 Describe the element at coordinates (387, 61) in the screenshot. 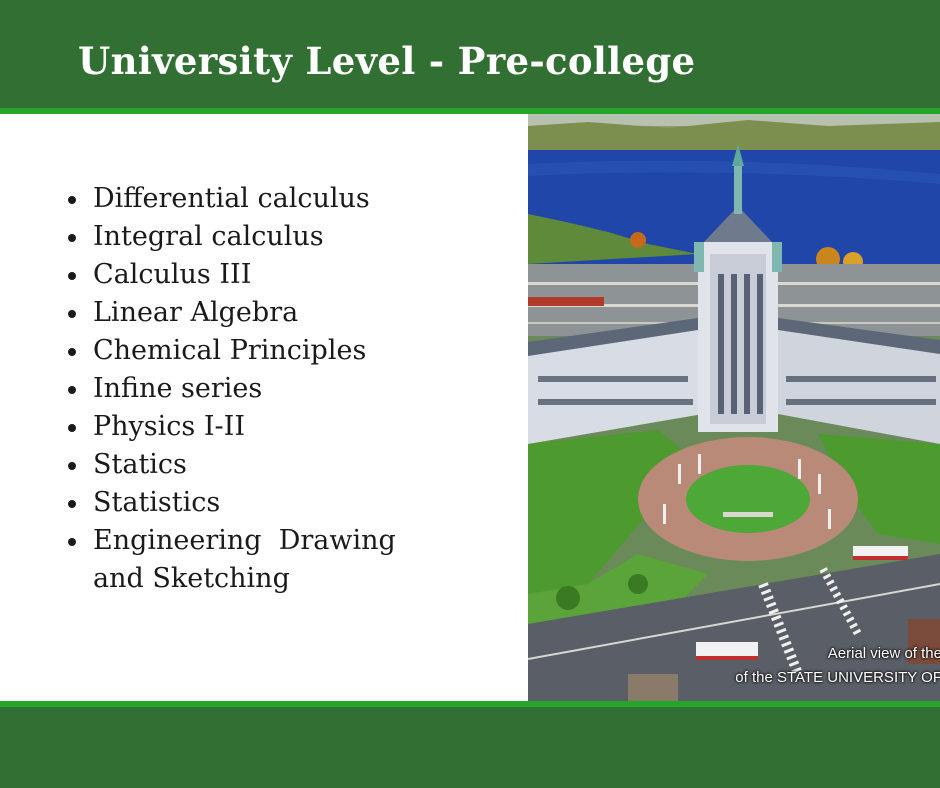

I see `slide-title: University Level - Pre-college` at that location.